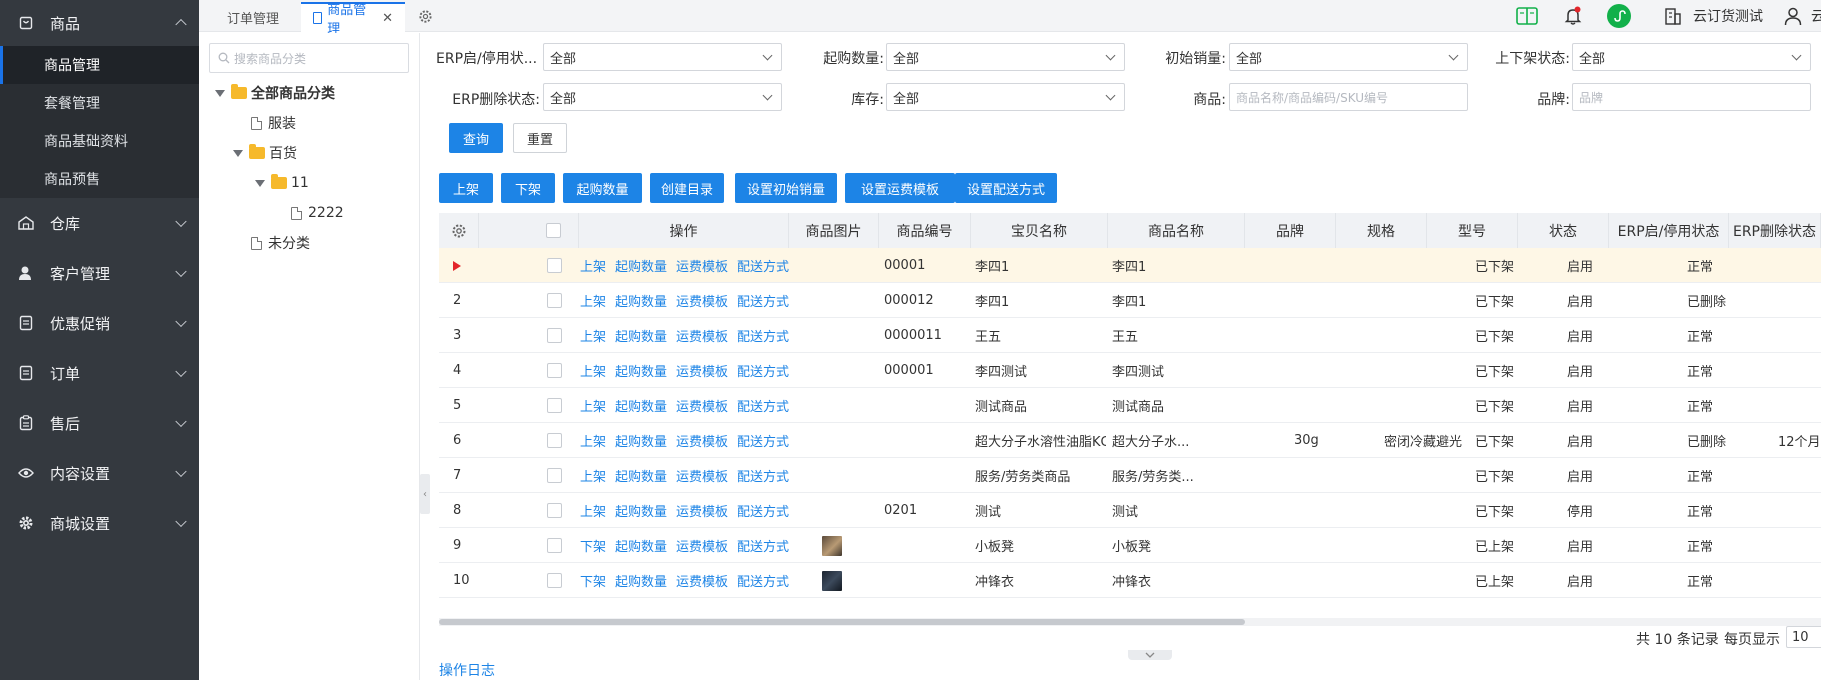 The height and width of the screenshot is (680, 1821). Describe the element at coordinates (353, 19) in the screenshot. I see `tab-product-management: 商品管理 ✕` at that location.